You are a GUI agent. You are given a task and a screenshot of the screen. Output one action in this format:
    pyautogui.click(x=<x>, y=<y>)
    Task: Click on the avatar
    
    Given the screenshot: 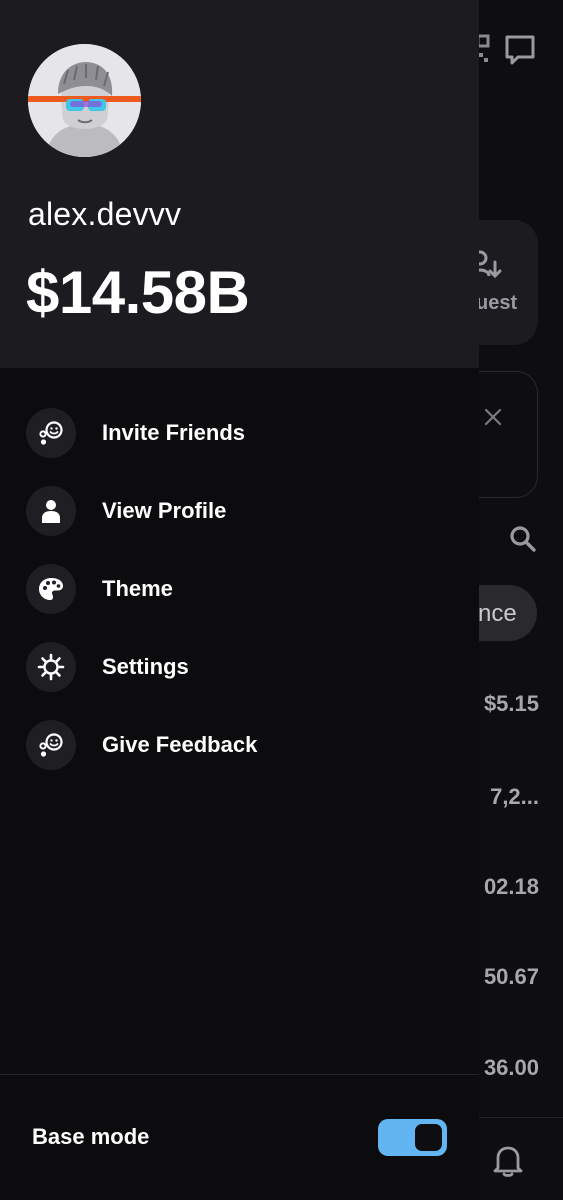 What is the action you would take?
    pyautogui.click(x=84, y=100)
    